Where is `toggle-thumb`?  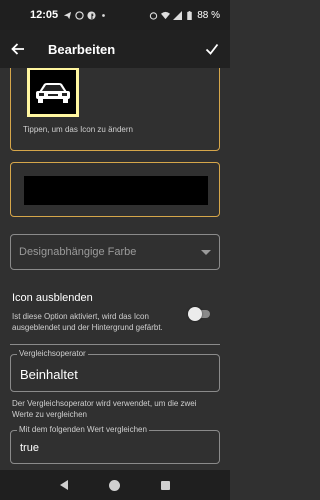
toggle-thumb is located at coordinates (195, 314).